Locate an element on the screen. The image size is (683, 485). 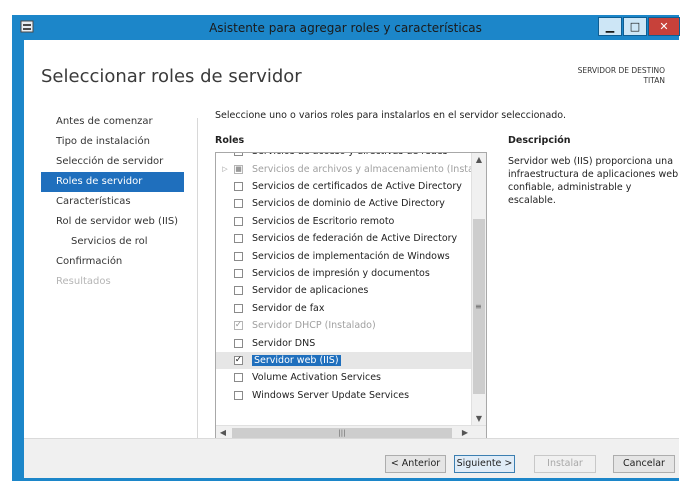
checkbox-checked-icon: ■ is located at coordinates (238, 169).